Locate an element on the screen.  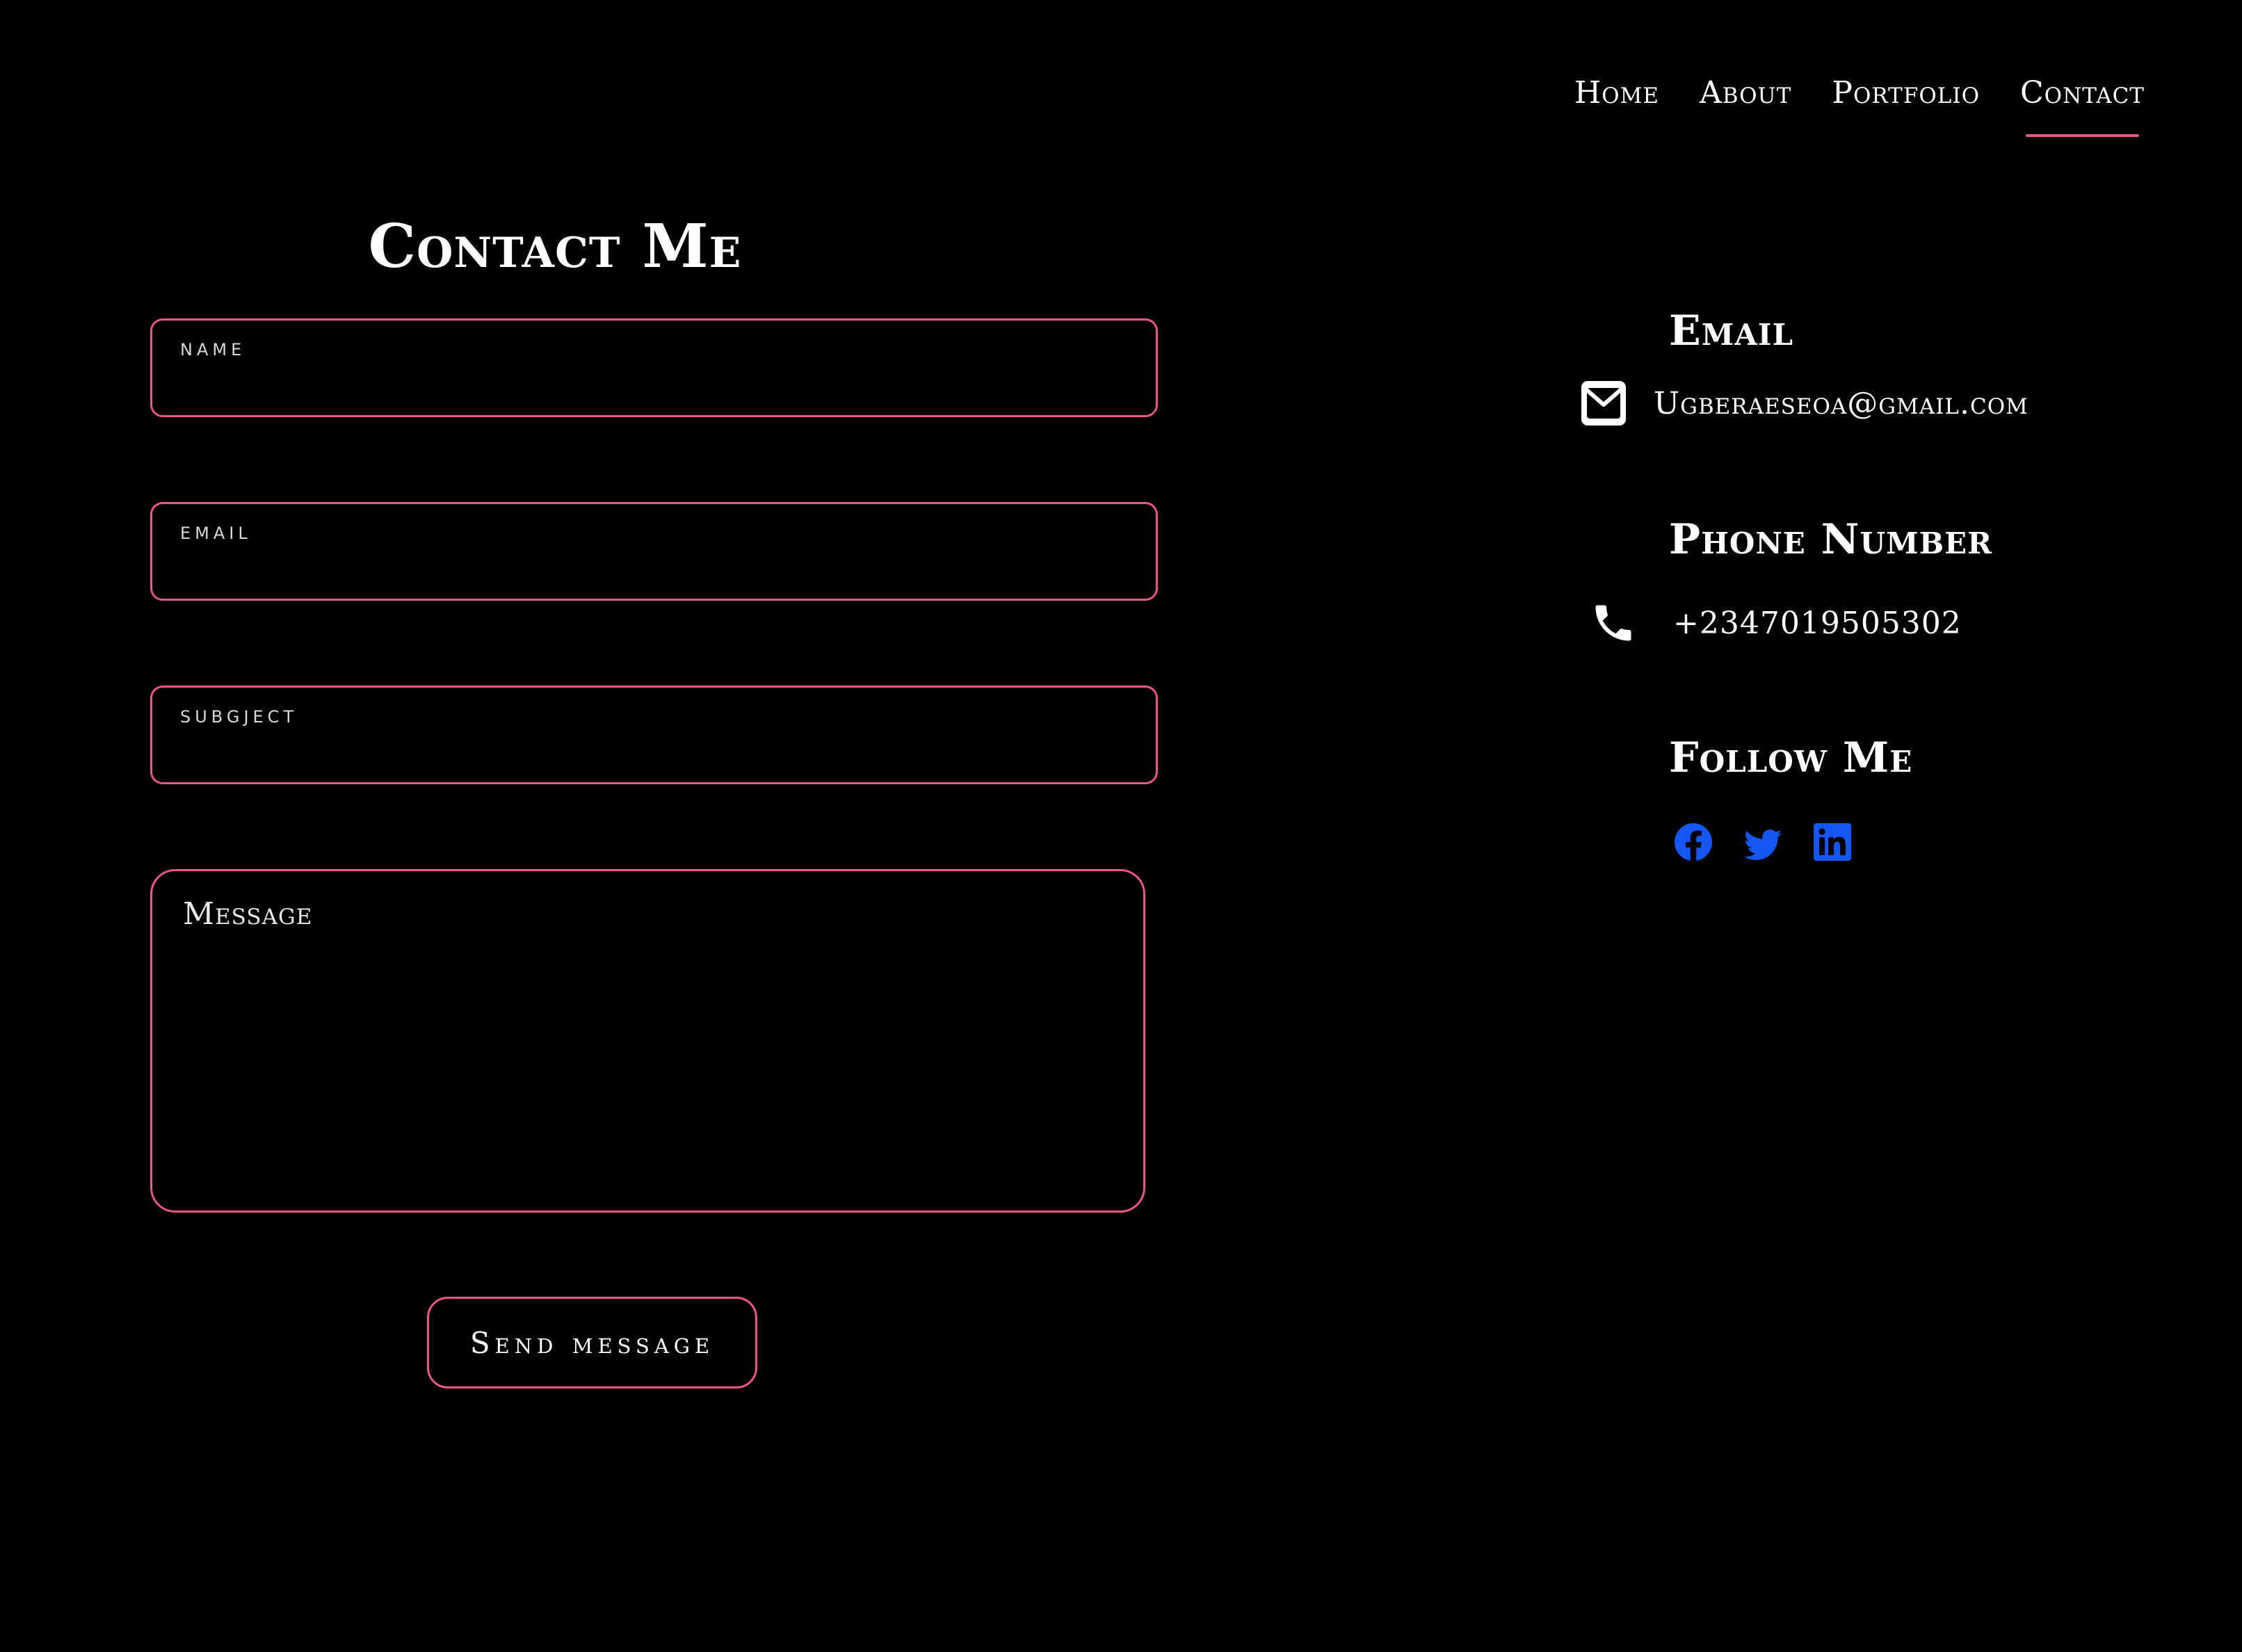
nav-contact: Contact is located at coordinates (2082, 106).